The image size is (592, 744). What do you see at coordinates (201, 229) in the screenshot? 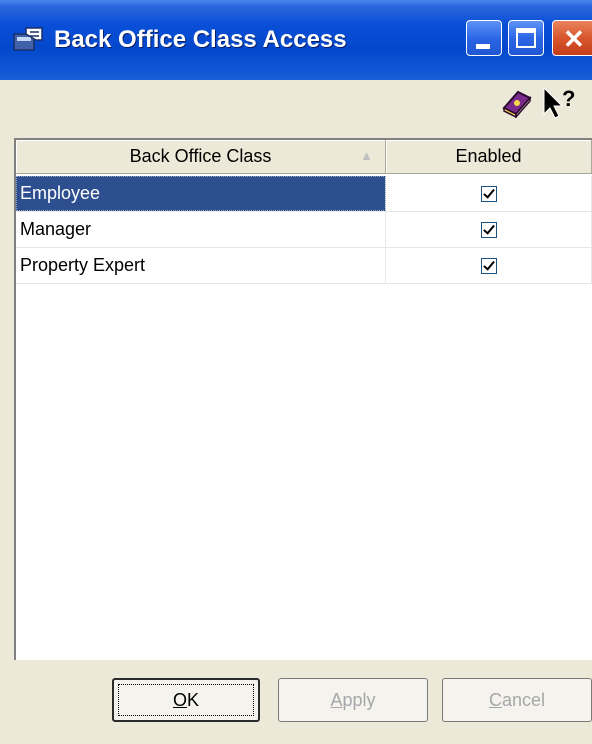
I see `class-cell: Manager` at bounding box center [201, 229].